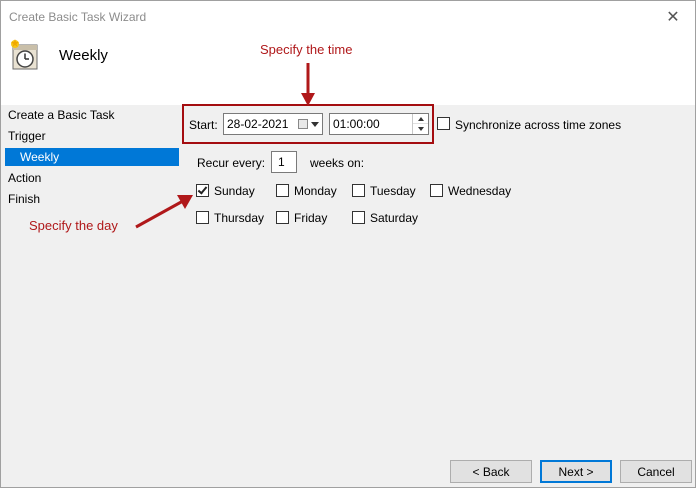 This screenshot has width=696, height=488. What do you see at coordinates (258, 124) in the screenshot?
I see `start-date-value: 28-02-2021` at bounding box center [258, 124].